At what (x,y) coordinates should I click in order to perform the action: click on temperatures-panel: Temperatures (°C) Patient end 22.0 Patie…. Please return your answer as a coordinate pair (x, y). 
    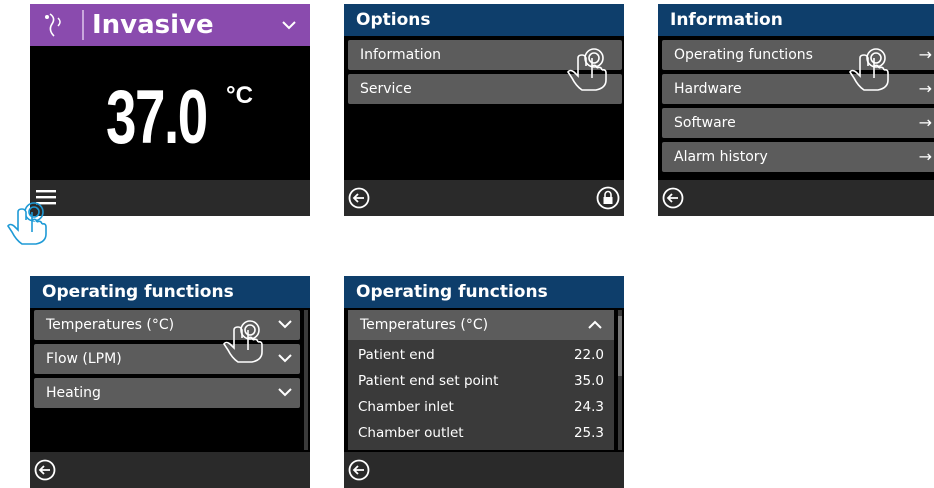
    Looking at the image, I should click on (481, 380).